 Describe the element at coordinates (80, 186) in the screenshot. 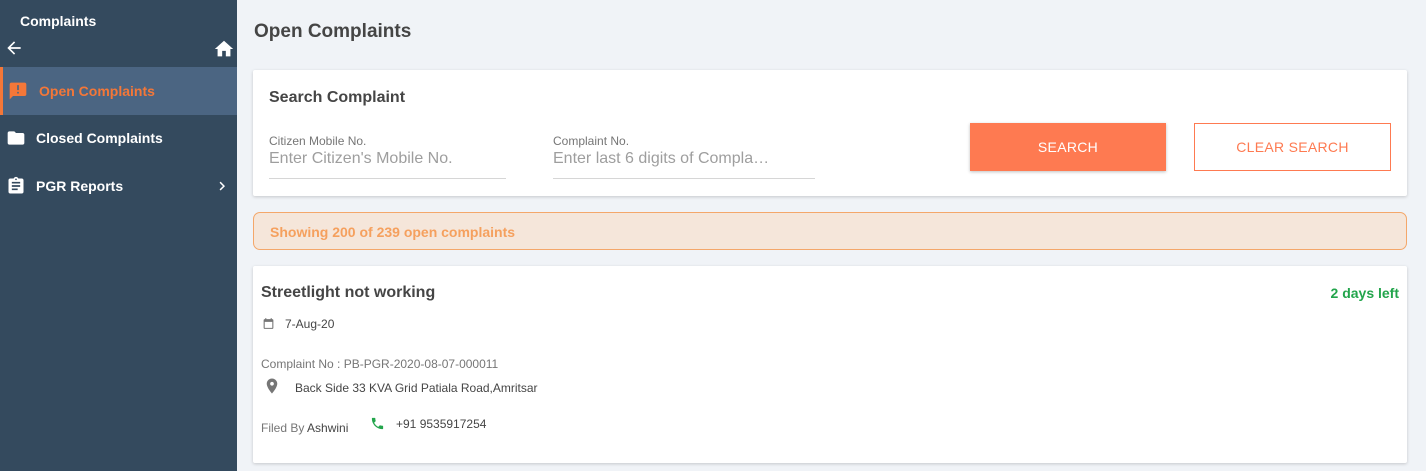

I see `sidebar-item-label: PGR Reports` at that location.